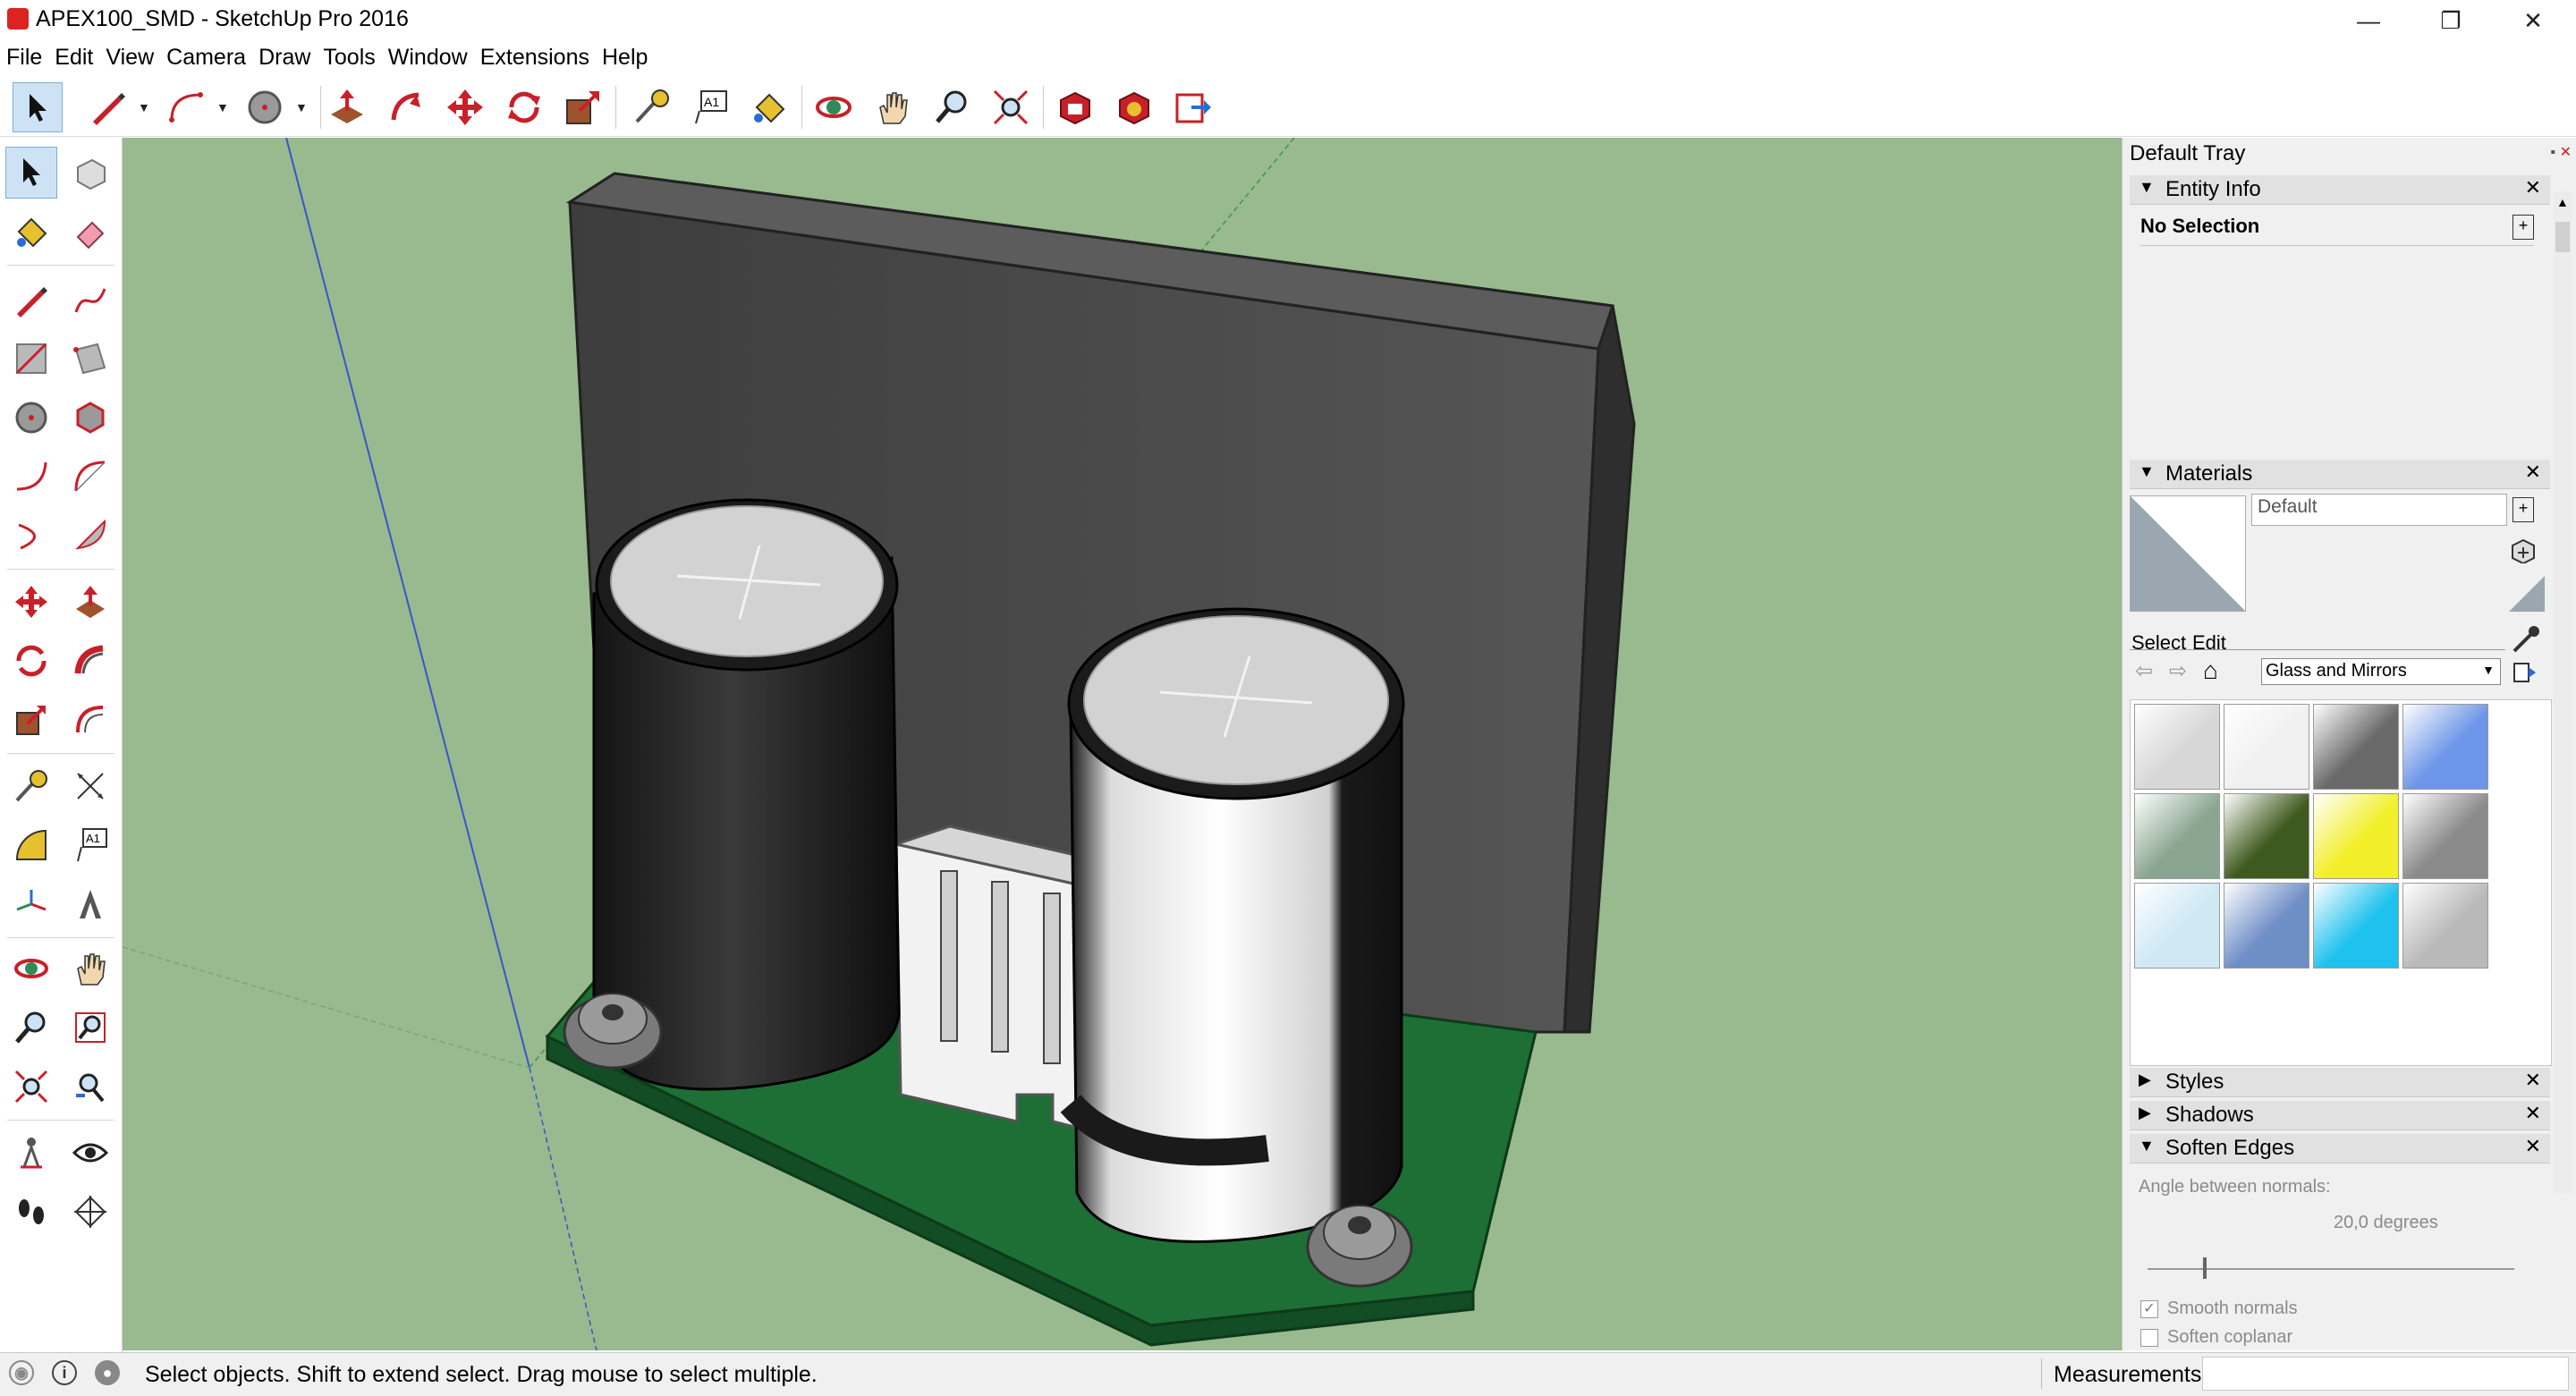 Image resolution: width=2576 pixels, height=1396 pixels. Describe the element at coordinates (31, 477) in the screenshot. I see `lp-arc-tool` at that location.